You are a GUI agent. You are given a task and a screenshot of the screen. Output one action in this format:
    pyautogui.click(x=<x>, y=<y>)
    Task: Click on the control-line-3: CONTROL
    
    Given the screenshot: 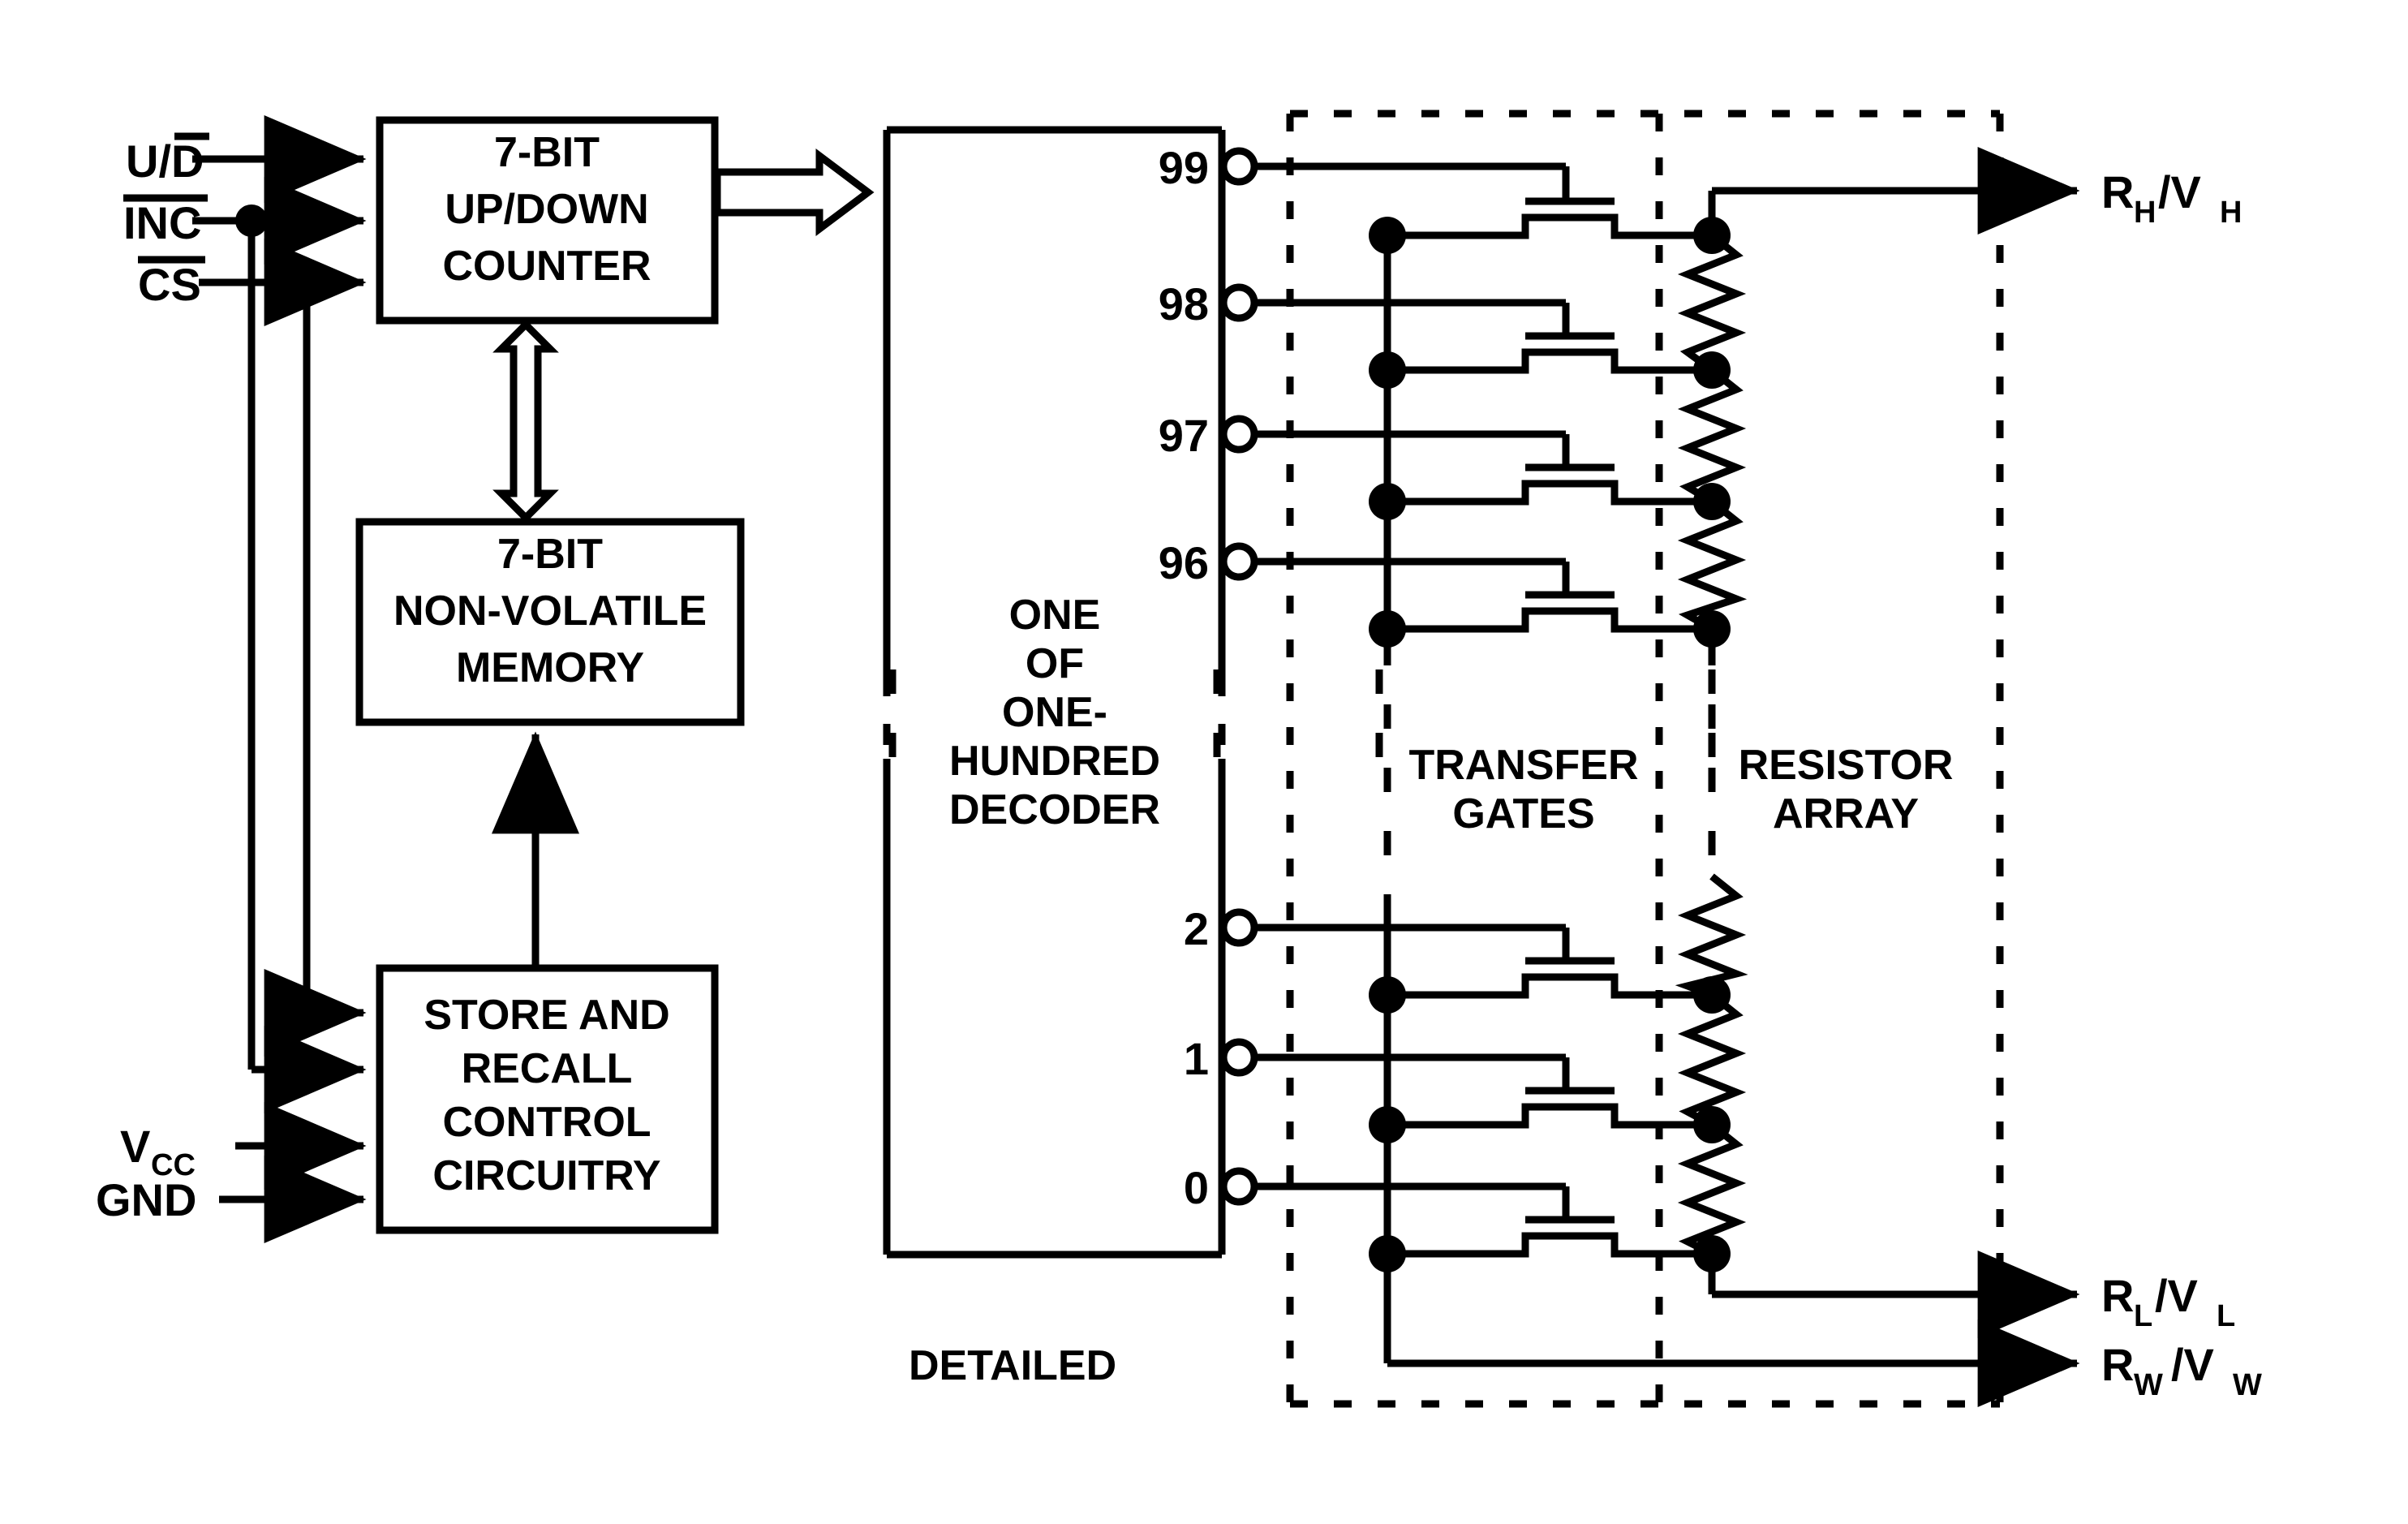 What is the action you would take?
    pyautogui.click(x=546, y=1122)
    